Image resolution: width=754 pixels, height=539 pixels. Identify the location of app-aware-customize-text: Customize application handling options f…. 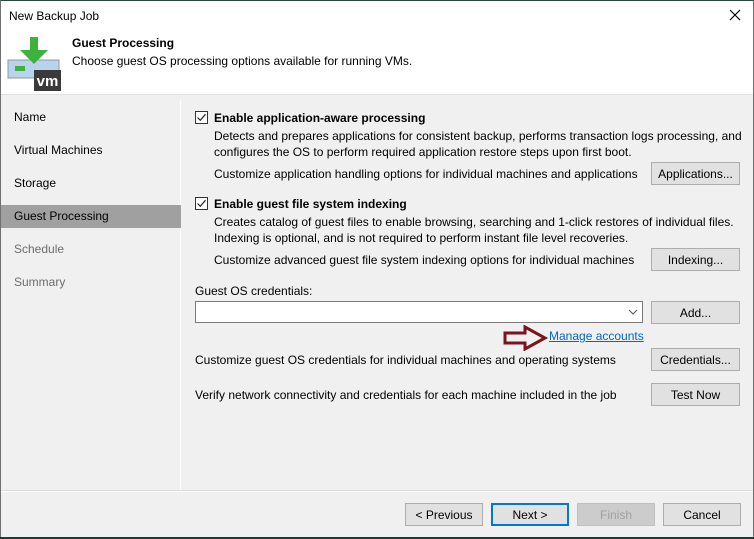
(426, 174).